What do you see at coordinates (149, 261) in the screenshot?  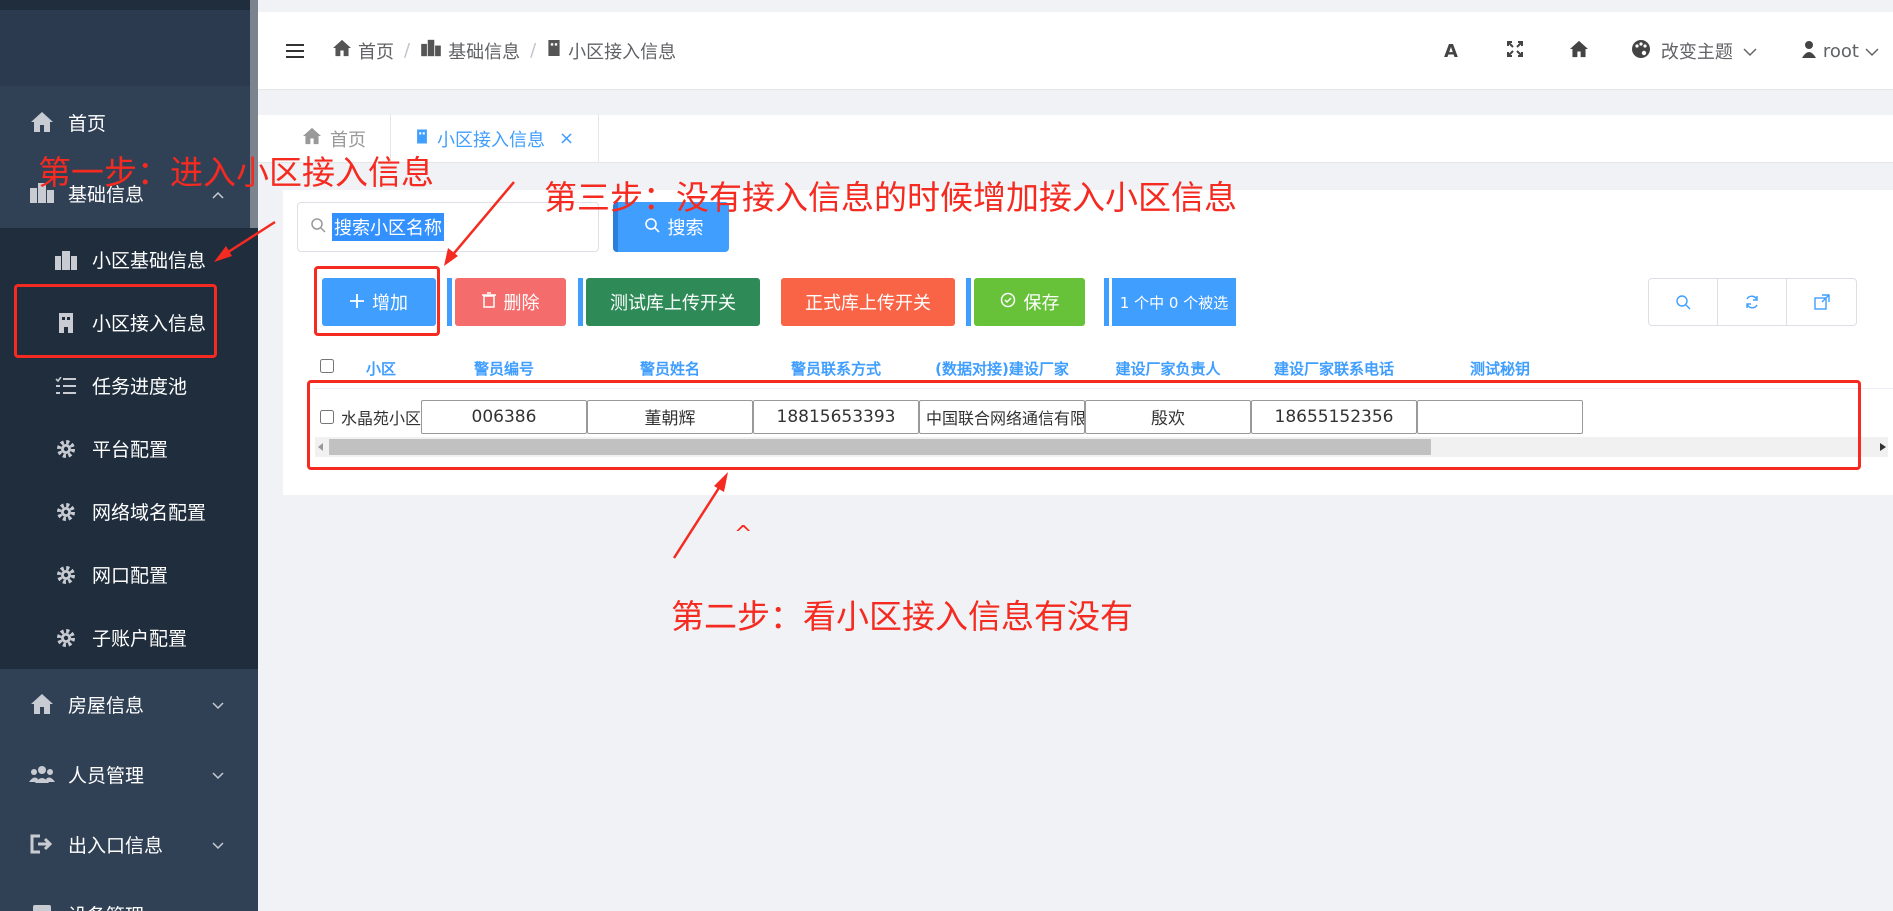 I see `sidebar-item-label: 小区基础信息` at bounding box center [149, 261].